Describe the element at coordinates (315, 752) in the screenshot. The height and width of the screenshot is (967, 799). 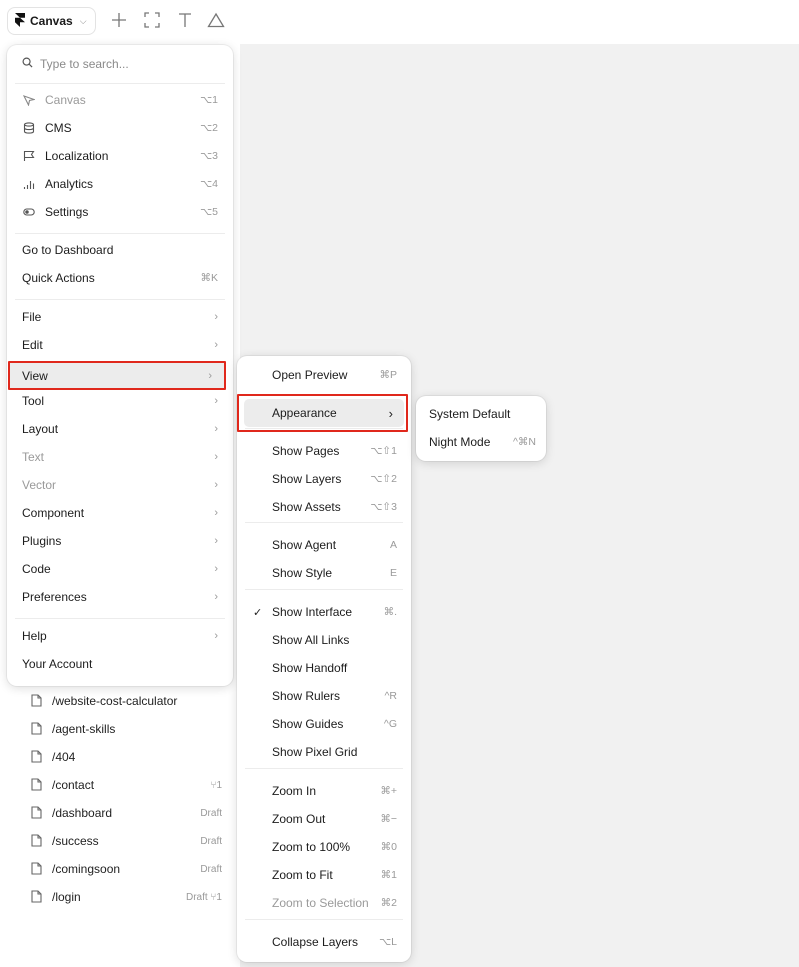
I see `view-item-show-pixel-grid-label: Show Pixel Grid` at that location.